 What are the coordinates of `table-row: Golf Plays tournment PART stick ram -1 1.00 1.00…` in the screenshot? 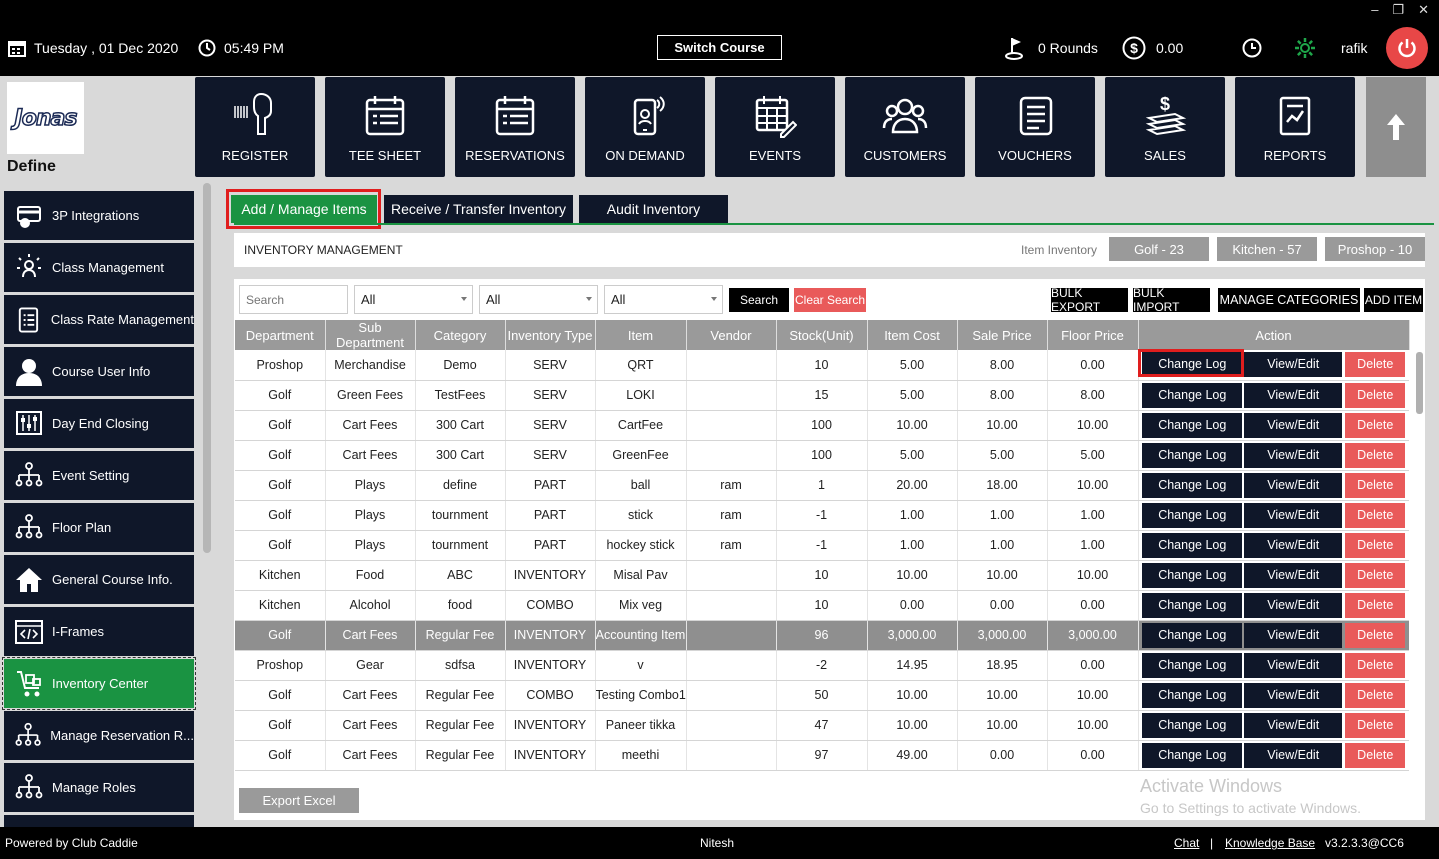 It's located at (822, 515).